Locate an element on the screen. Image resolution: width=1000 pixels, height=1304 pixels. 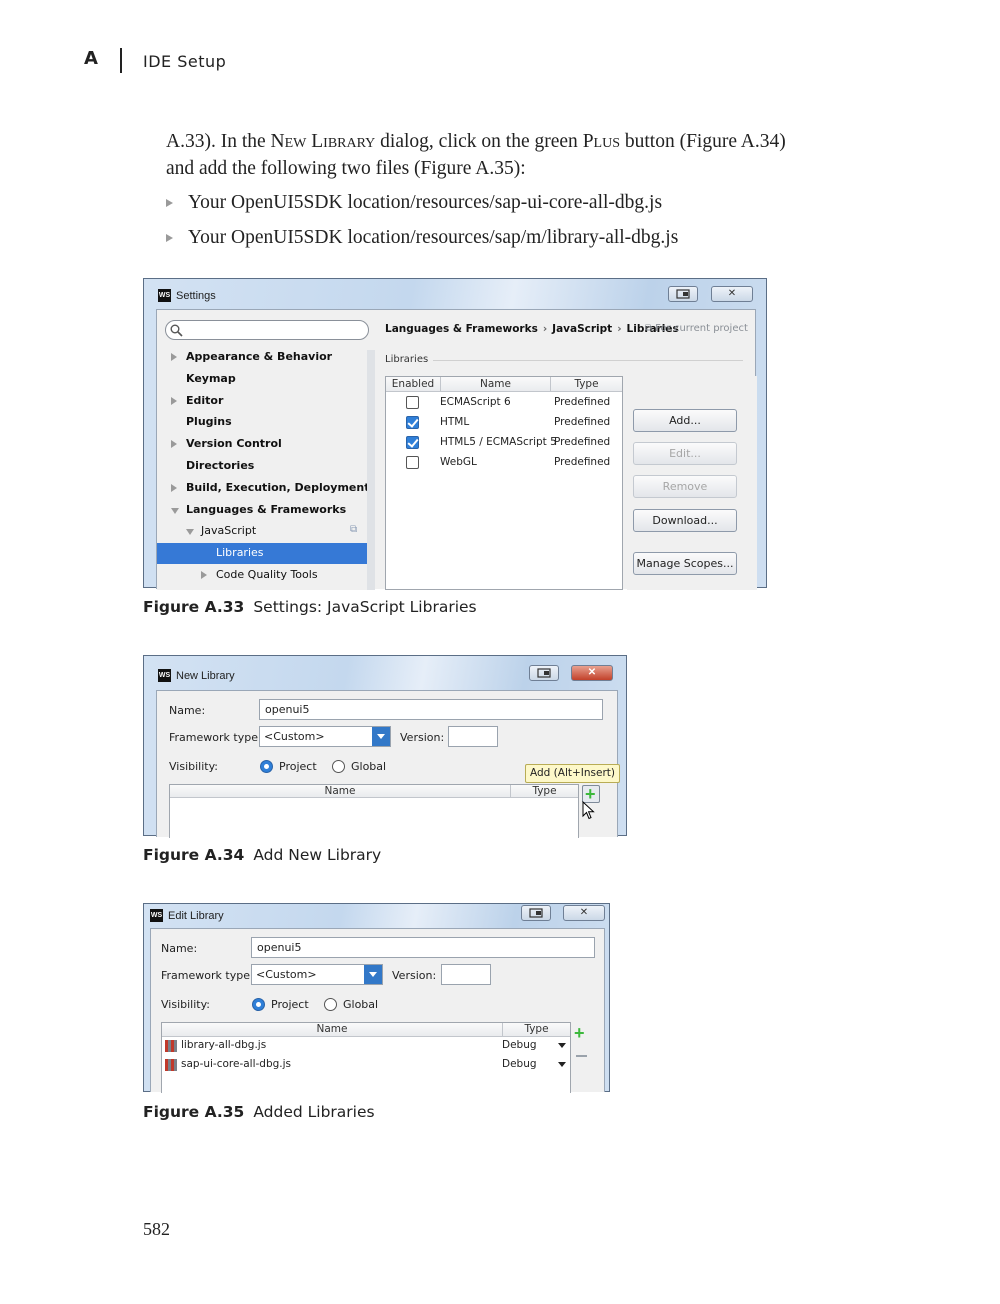
tree-item: Libraries is located at coordinates (240, 552).